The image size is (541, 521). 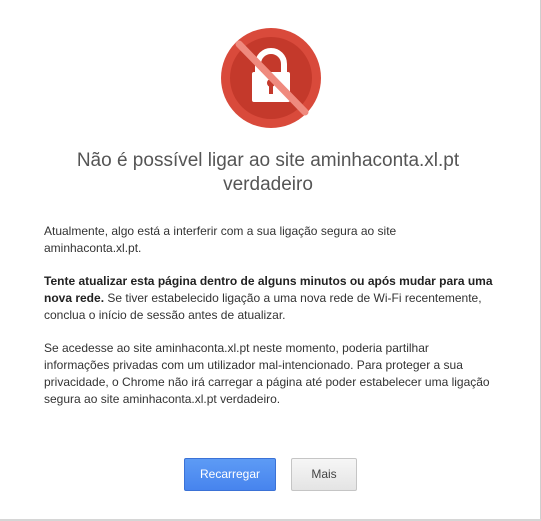 What do you see at coordinates (268, 184) in the screenshot?
I see `title-line-2: verdadeiro` at bounding box center [268, 184].